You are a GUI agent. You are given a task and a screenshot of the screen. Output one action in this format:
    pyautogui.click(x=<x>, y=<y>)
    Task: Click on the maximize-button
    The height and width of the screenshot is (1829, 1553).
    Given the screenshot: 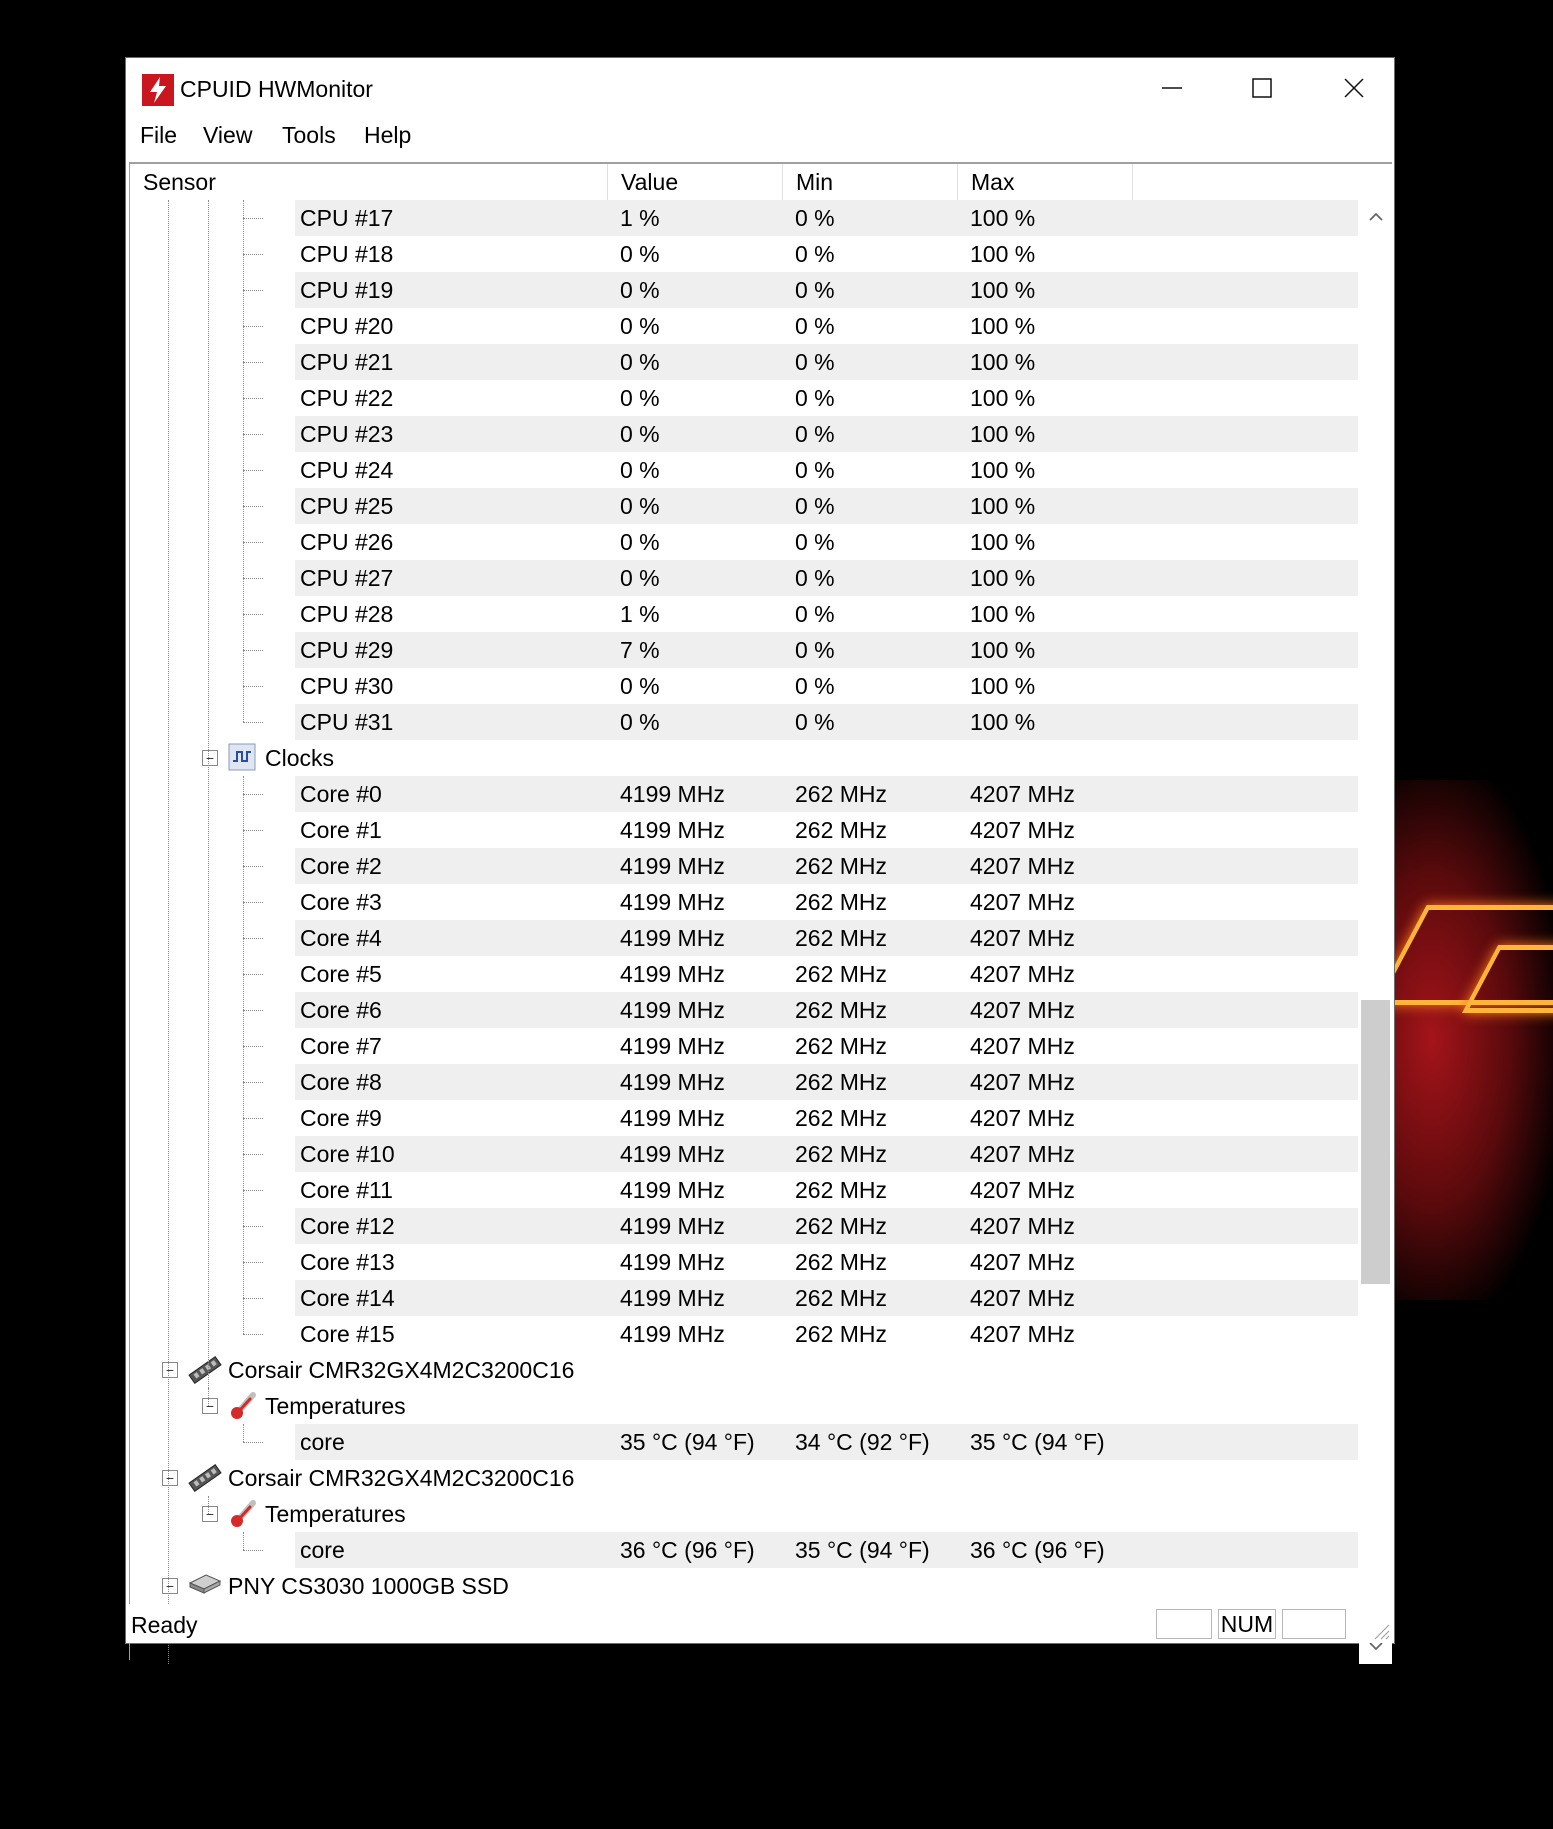 What is the action you would take?
    pyautogui.click(x=1262, y=88)
    